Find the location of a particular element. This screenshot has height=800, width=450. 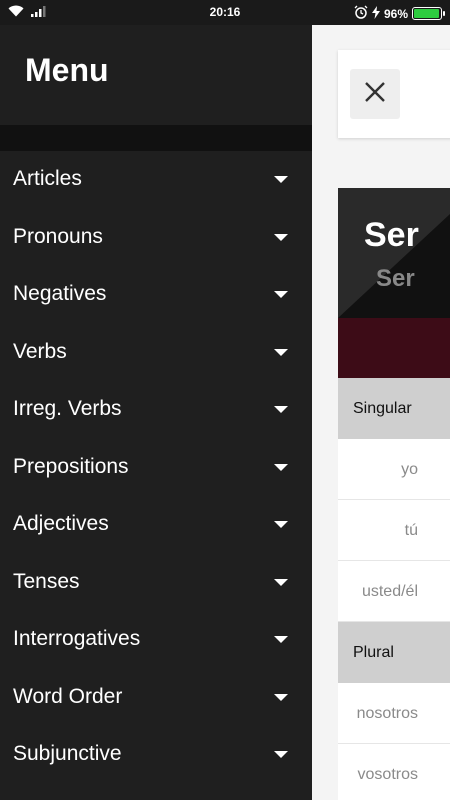

drawer-title: Menu is located at coordinates (67, 70).